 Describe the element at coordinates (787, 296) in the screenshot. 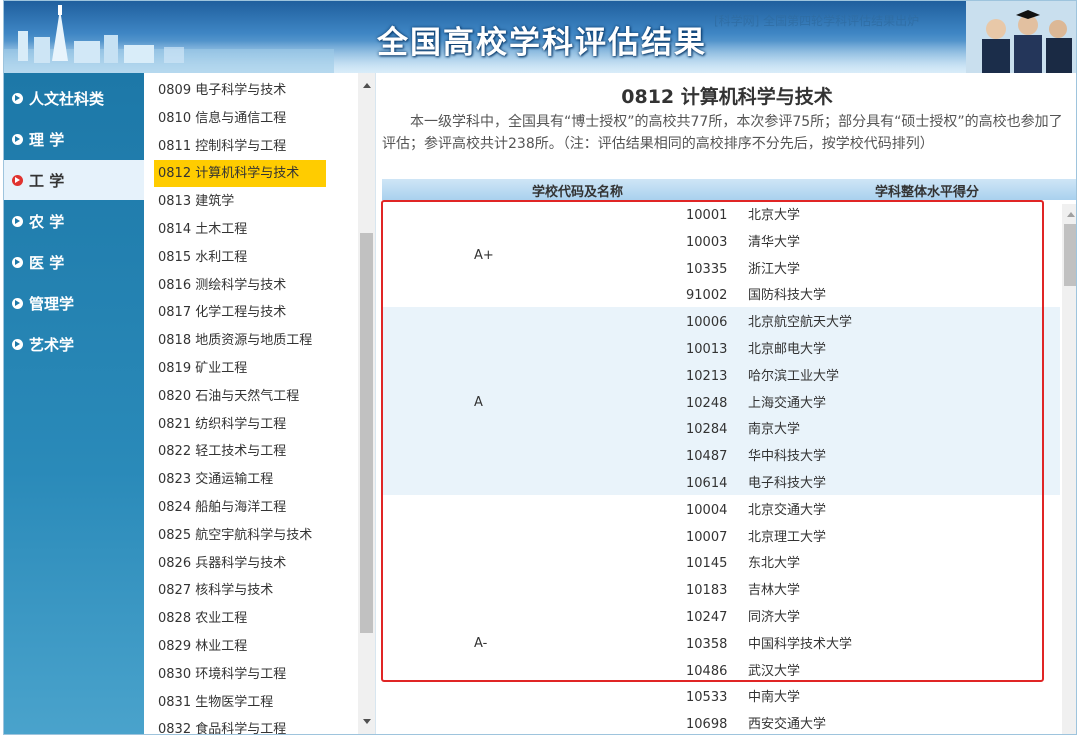

I see `school-name: 国防科技大学` at that location.